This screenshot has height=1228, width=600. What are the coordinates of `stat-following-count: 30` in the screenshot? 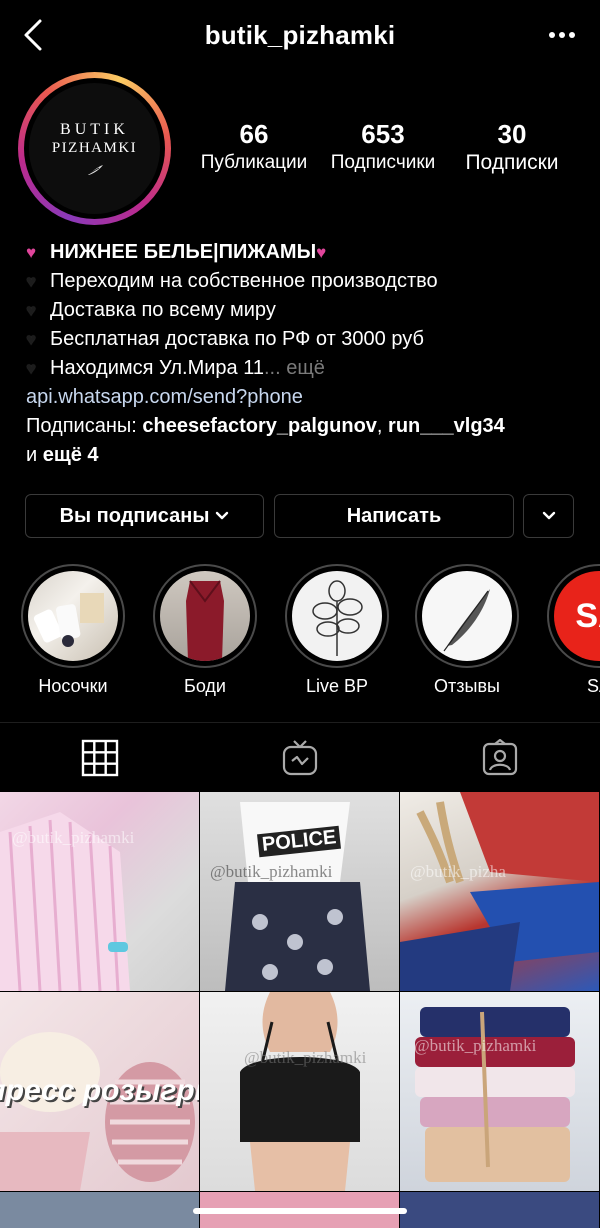 It's located at (512, 134).